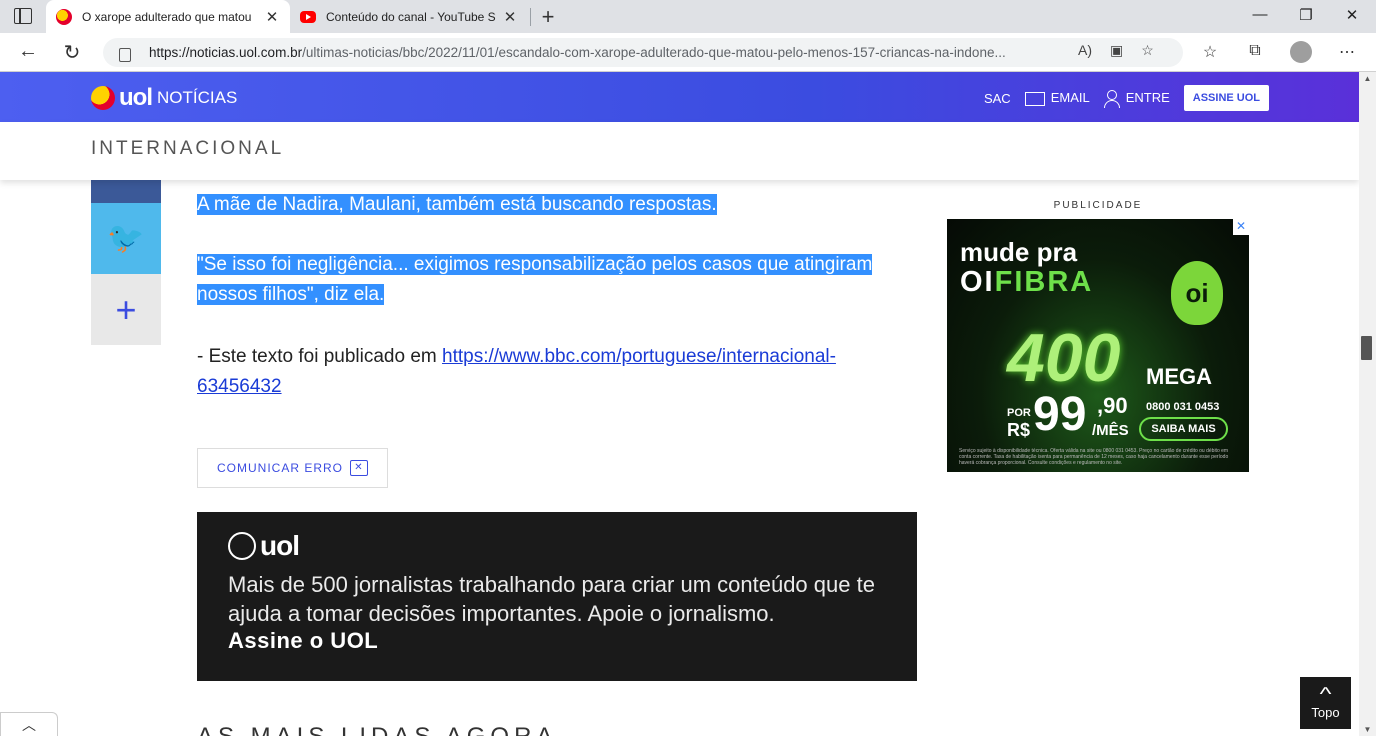  I want to click on maximize-icon: ❐, so click(1306, 15).